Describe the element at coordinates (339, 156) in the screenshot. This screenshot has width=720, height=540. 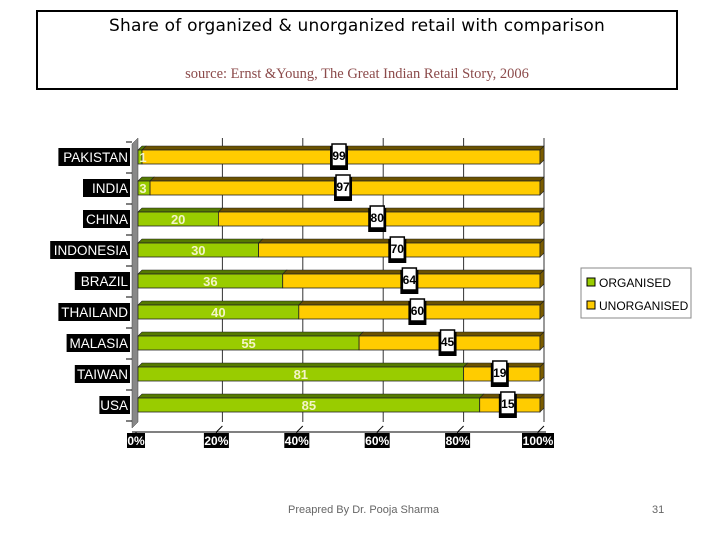
I see `data-label-unorganised: 99` at that location.